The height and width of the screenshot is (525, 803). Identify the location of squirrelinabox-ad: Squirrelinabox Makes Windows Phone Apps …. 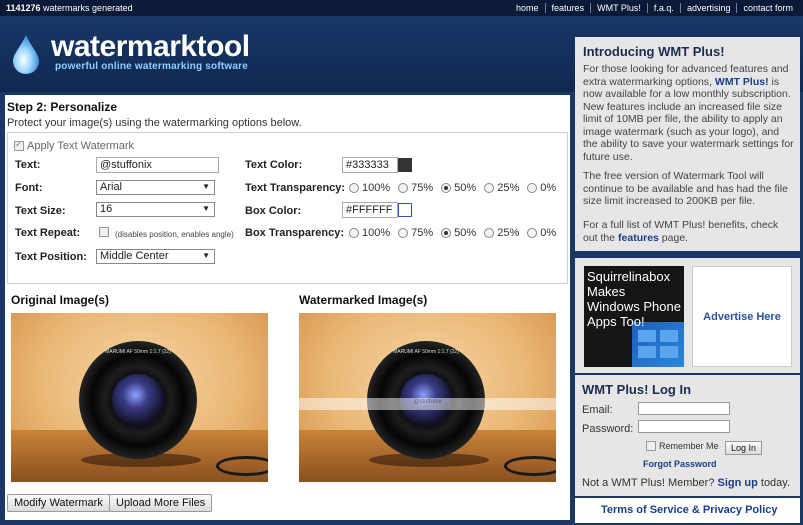
(634, 316).